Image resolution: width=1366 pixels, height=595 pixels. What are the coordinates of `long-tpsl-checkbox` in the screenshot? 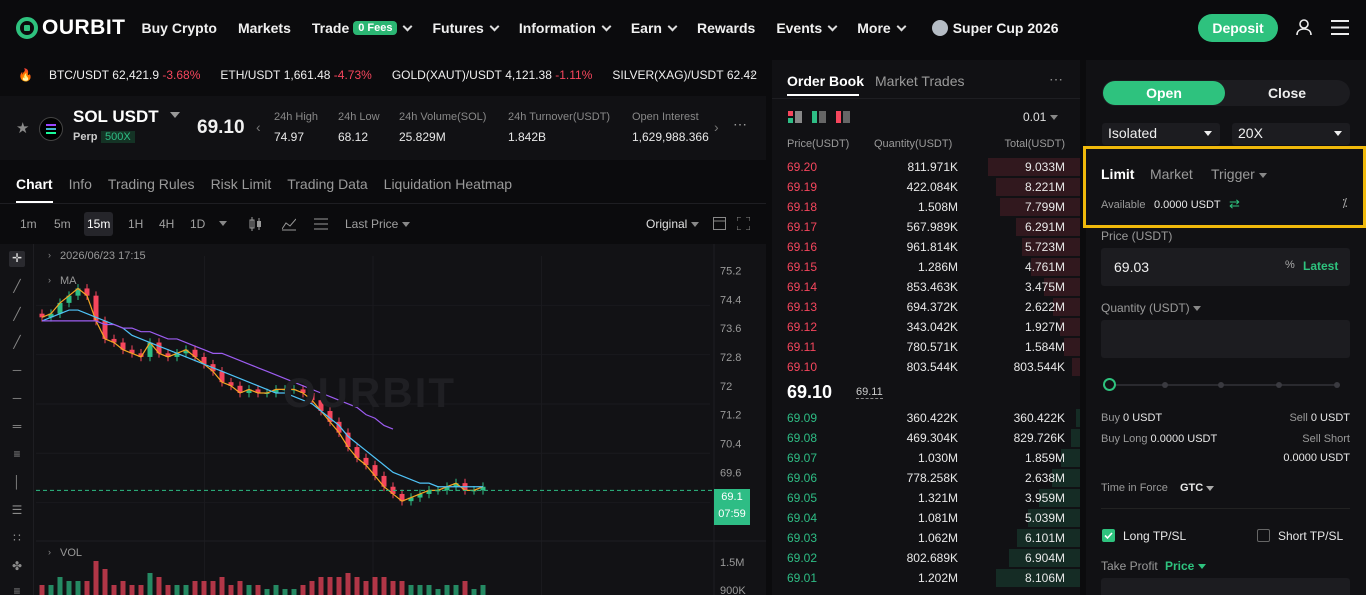 It's located at (1108, 535).